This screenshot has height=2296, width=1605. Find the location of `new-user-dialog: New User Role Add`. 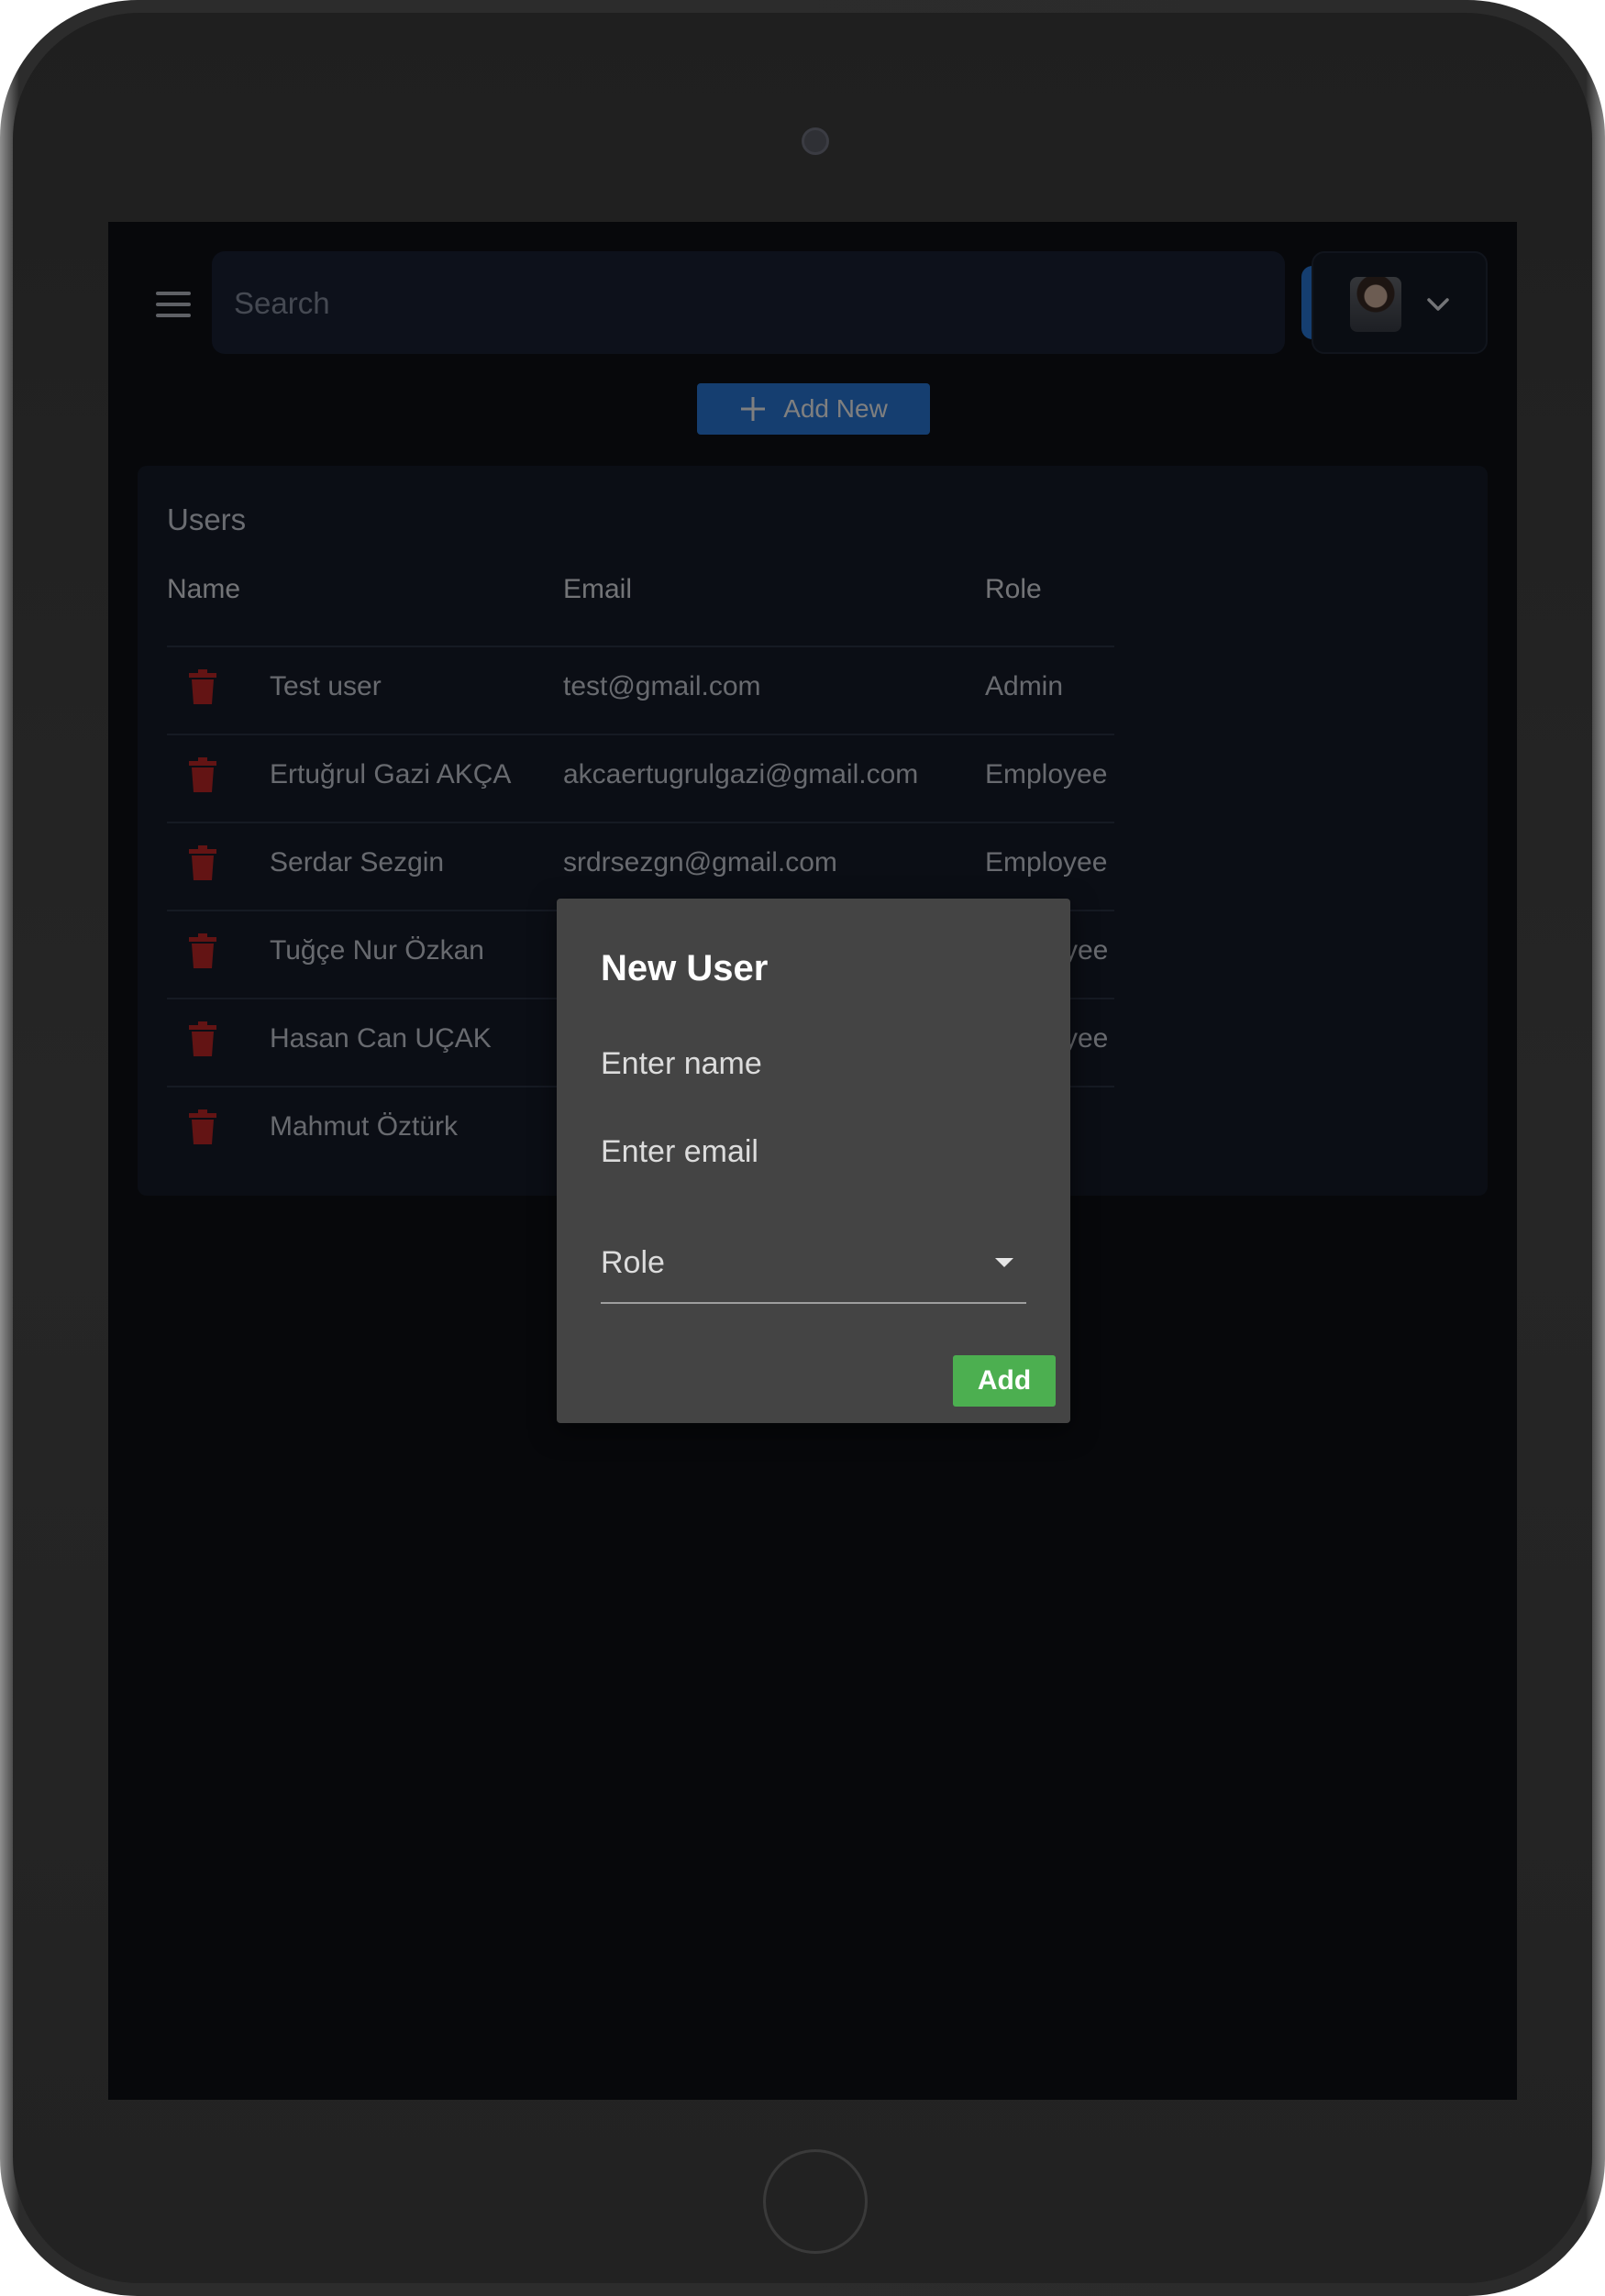

new-user-dialog: New User Role Add is located at coordinates (813, 1161).